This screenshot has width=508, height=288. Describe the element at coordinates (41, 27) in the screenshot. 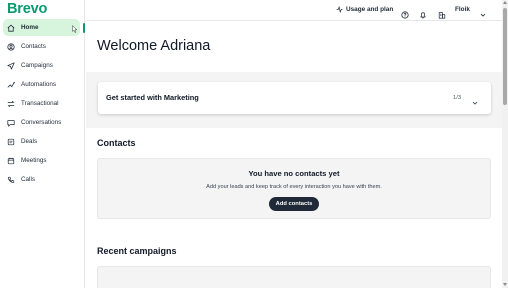

I see `sidebar-item-home: Home` at that location.